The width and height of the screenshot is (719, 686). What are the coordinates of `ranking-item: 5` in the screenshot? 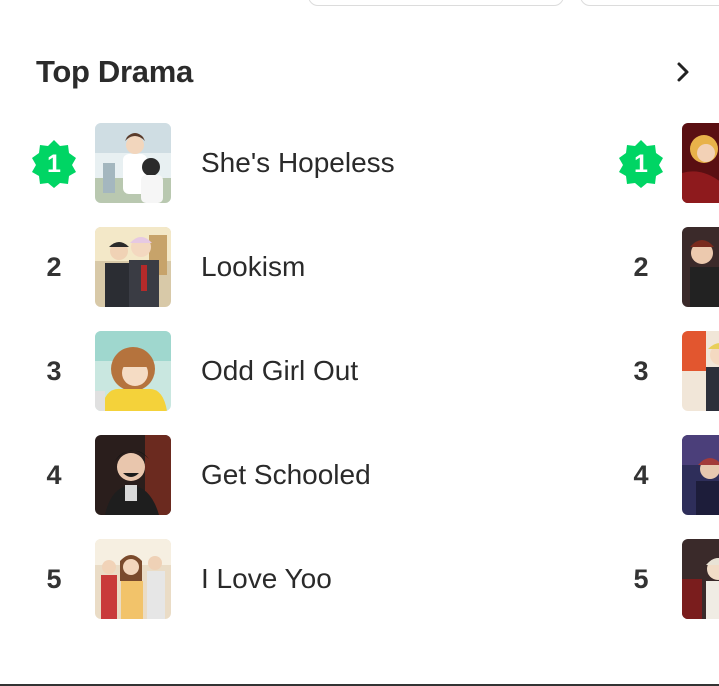 It's located at (667, 579).